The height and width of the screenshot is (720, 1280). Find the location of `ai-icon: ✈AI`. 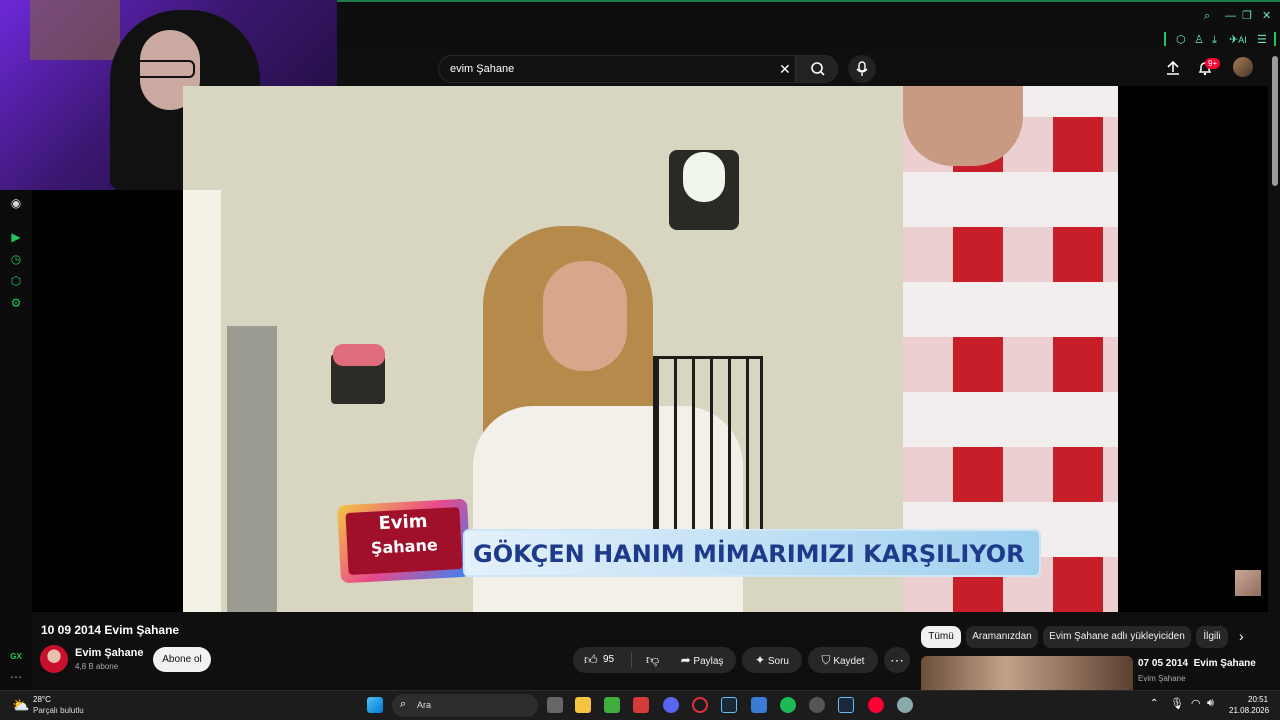

ai-icon: ✈AI is located at coordinates (1238, 40).